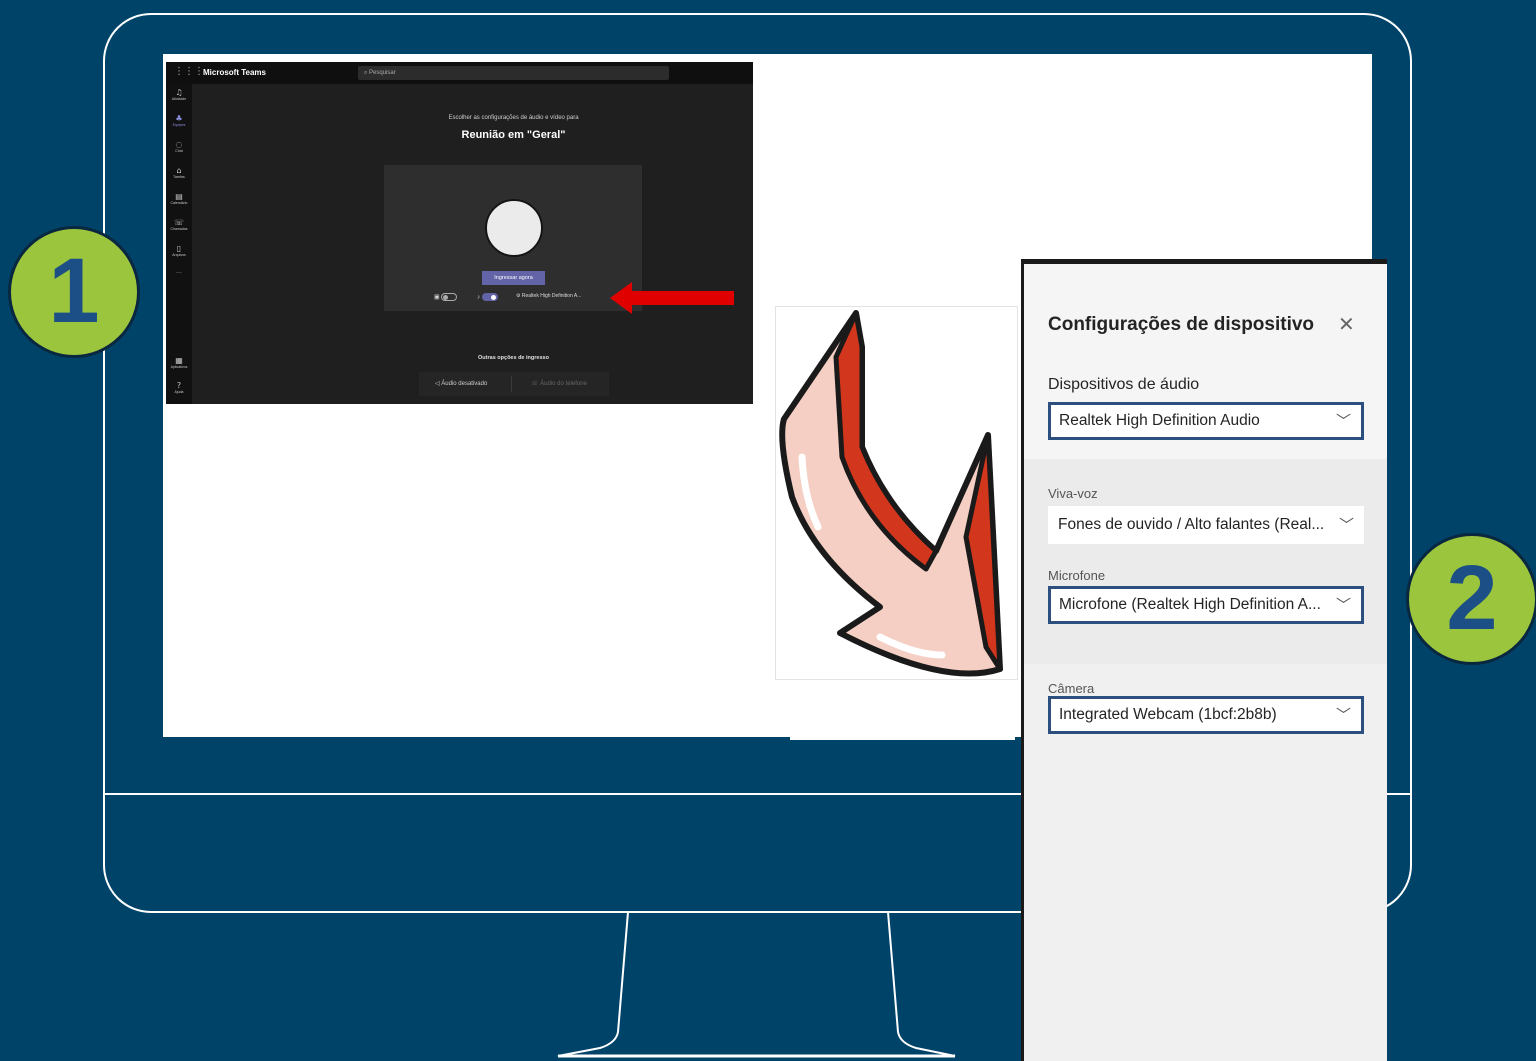 This screenshot has height=1061, width=1536. I want to click on audio-device-select: Realtek High Definition Audio ﹀, so click(1206, 421).